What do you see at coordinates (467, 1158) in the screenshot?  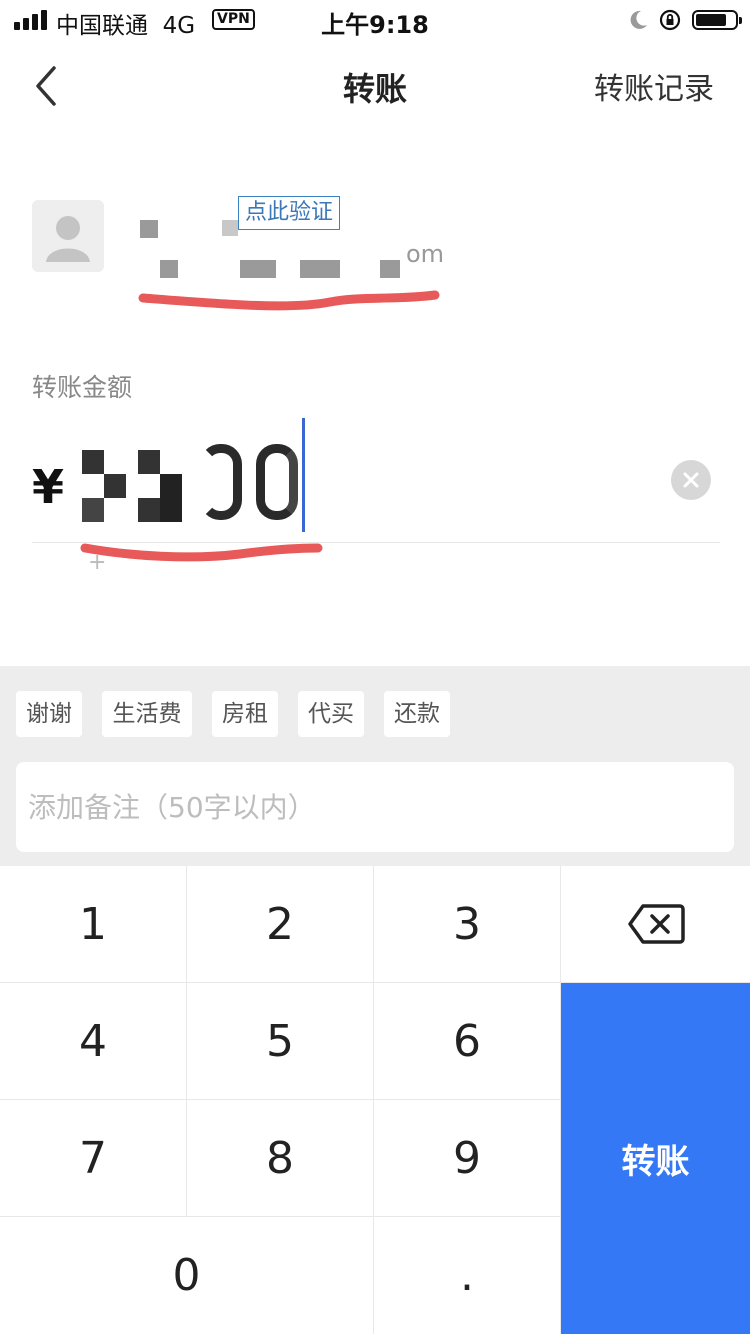 I see `key-9: 9` at bounding box center [467, 1158].